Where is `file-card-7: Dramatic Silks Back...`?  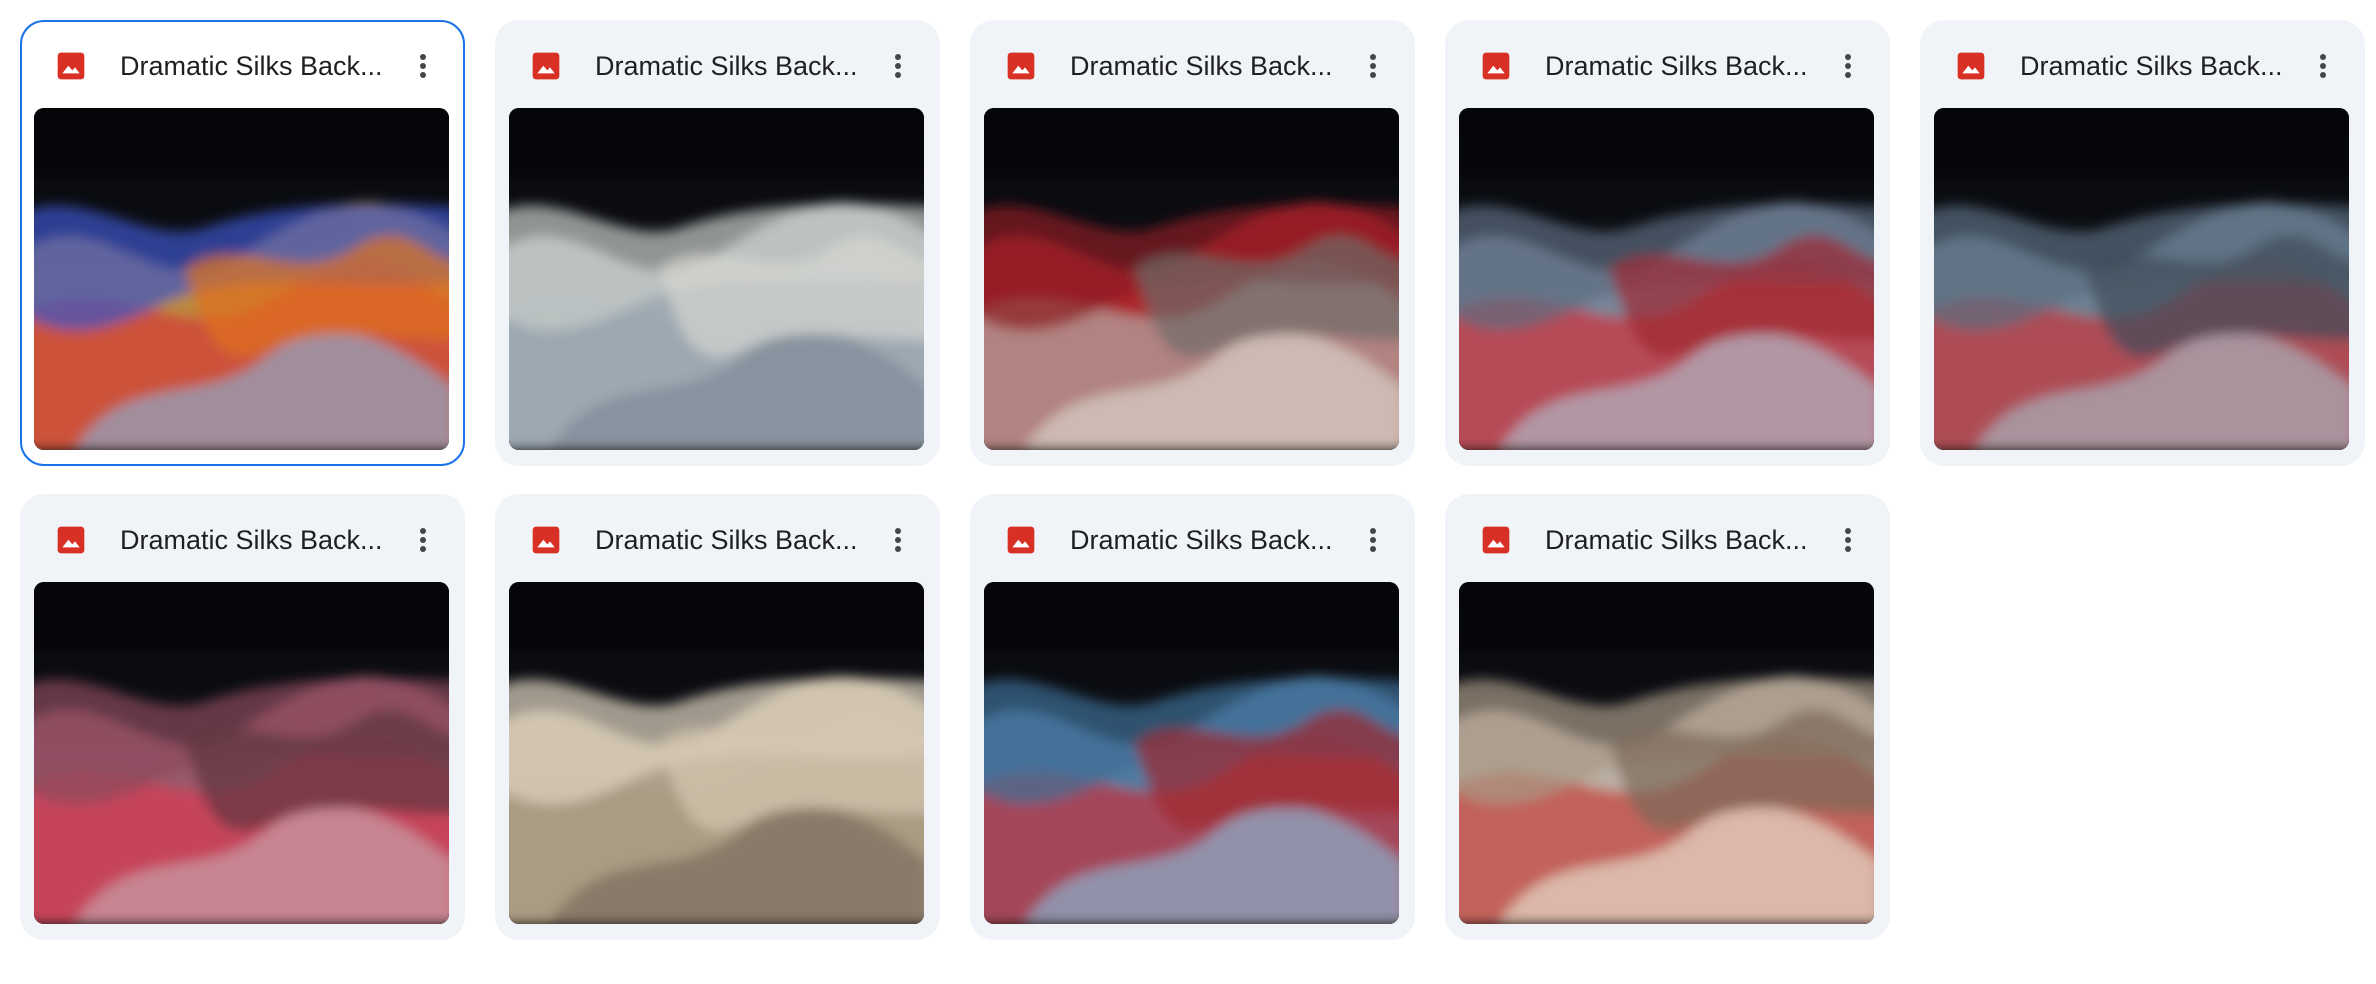
file-card-7: Dramatic Silks Back... is located at coordinates (717, 717).